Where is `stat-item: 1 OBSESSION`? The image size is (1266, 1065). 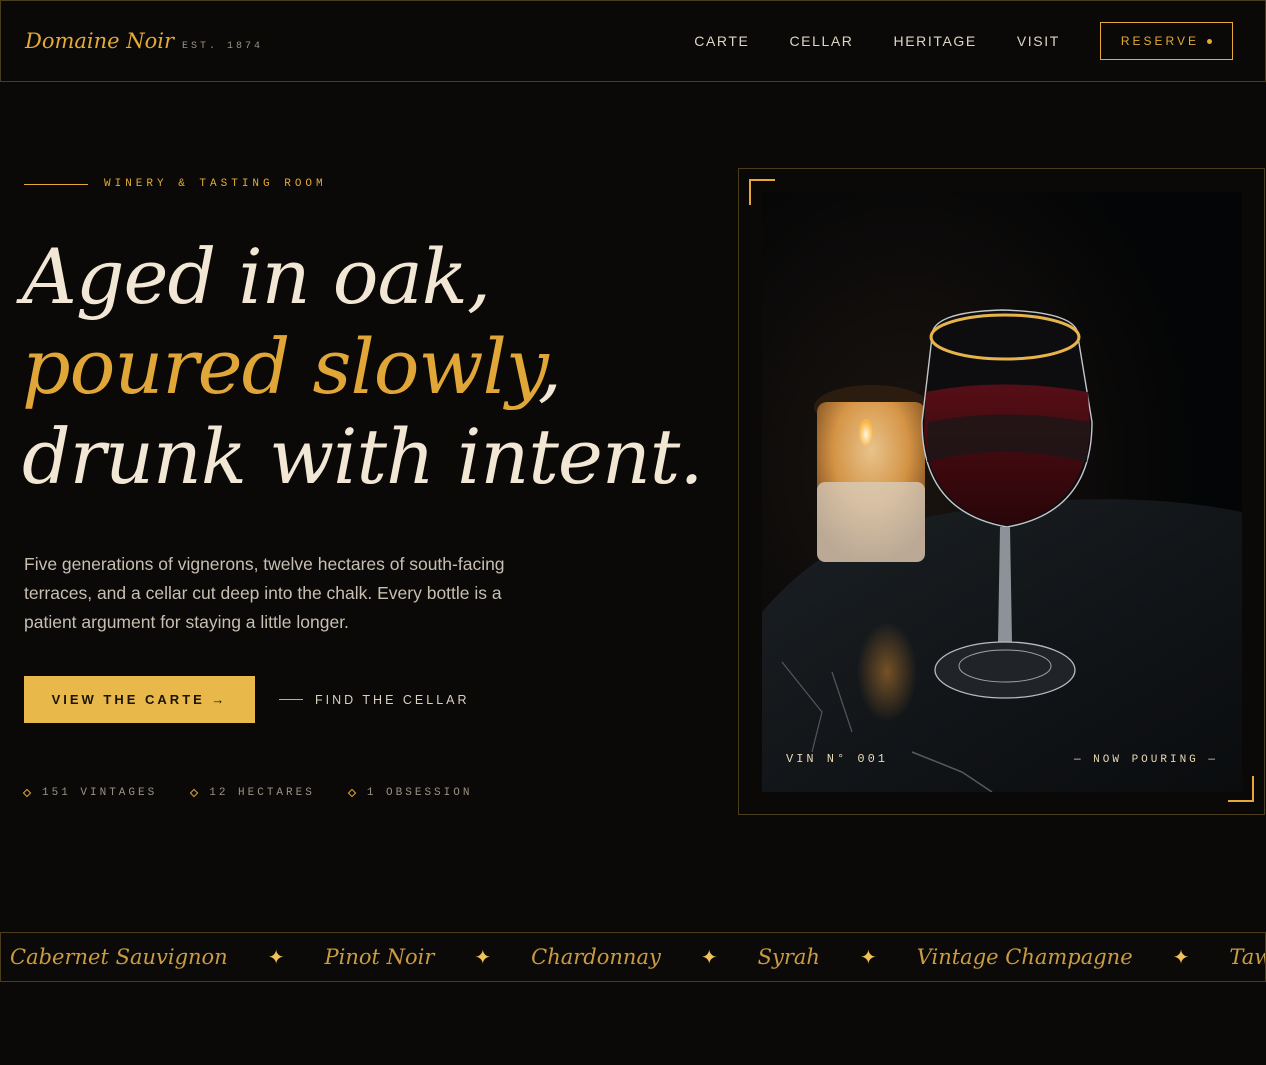
stat-item: 1 OBSESSION is located at coordinates (410, 793).